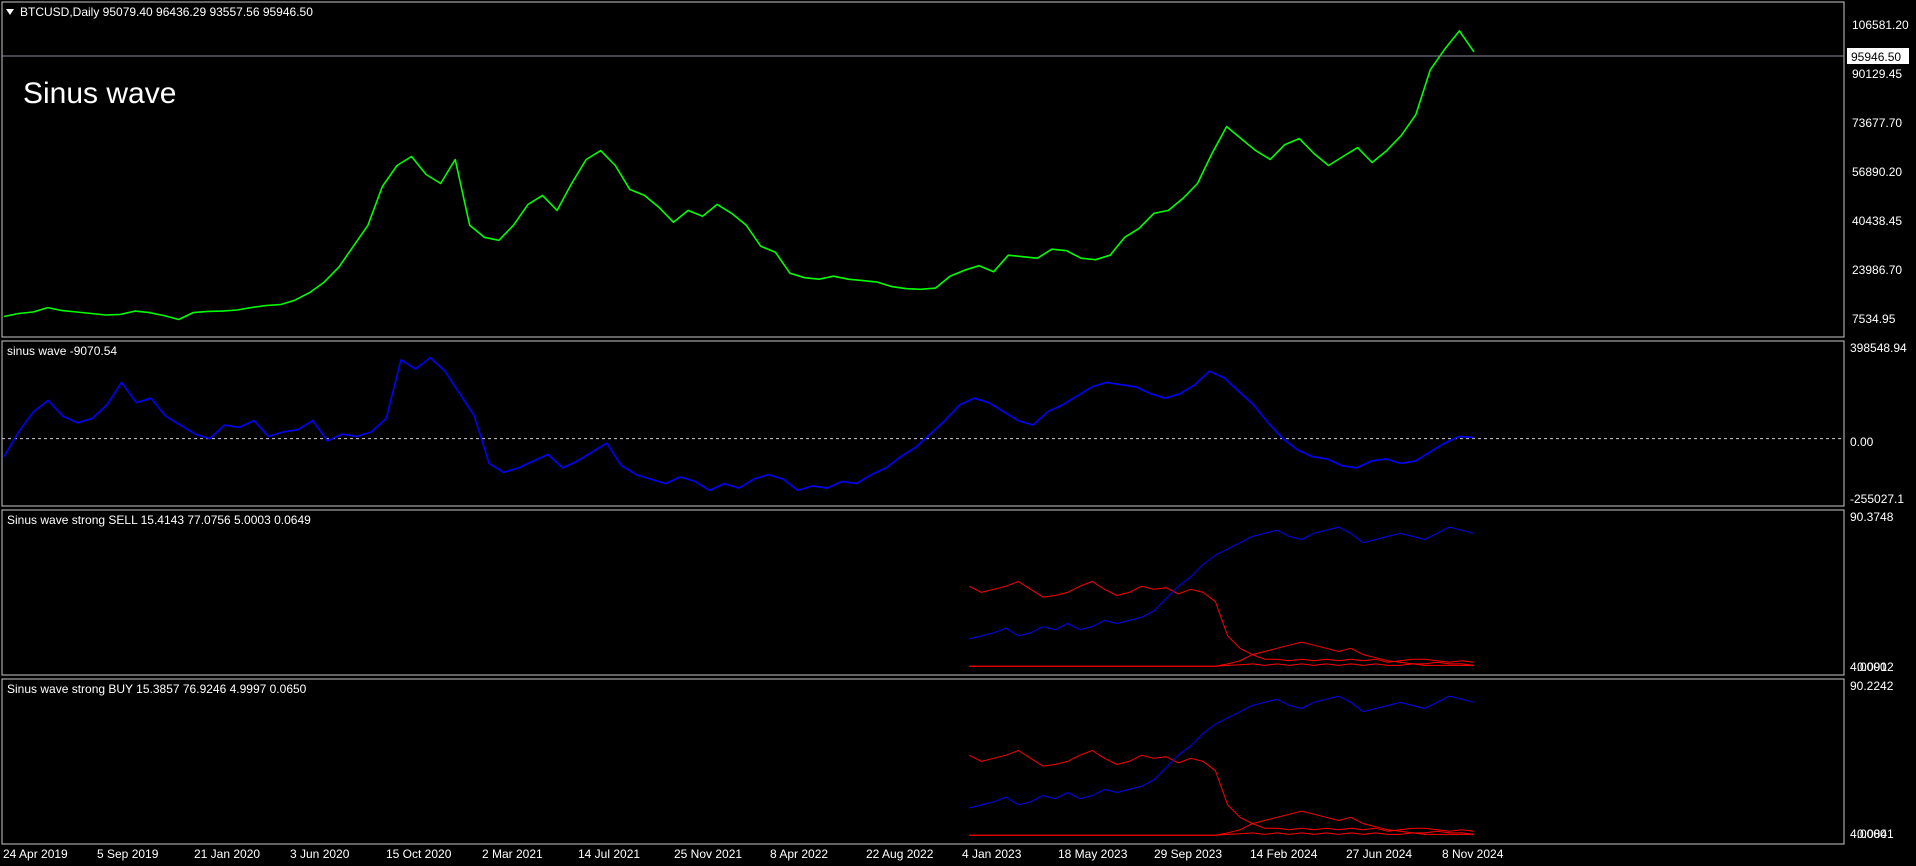  Describe the element at coordinates (1284, 854) in the screenshot. I see `x-tick-label: 14 Feb 2024` at that location.